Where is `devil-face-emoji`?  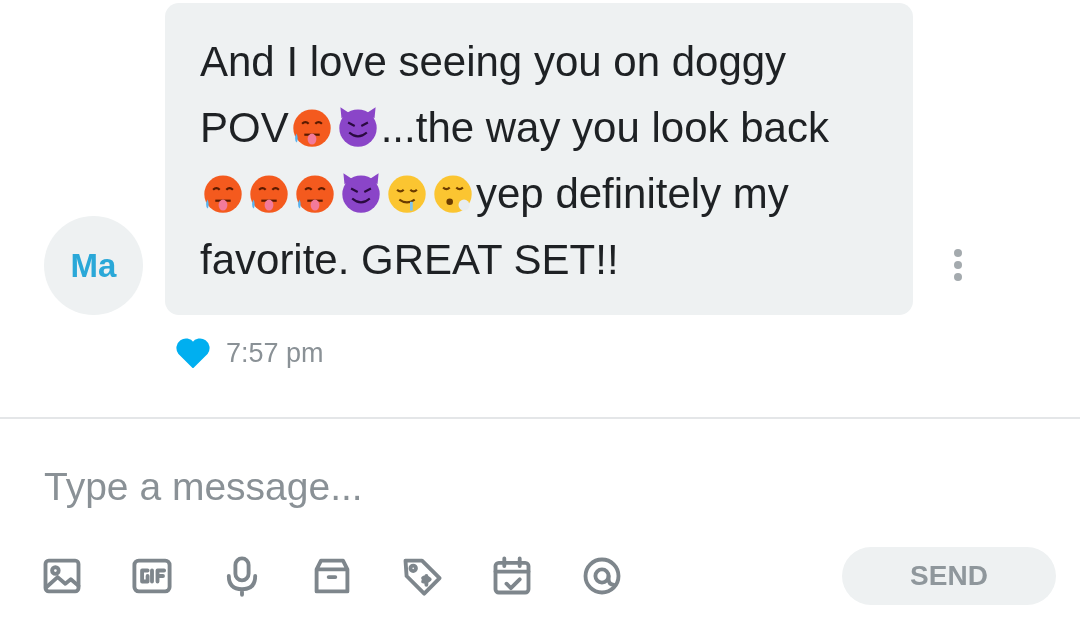
devil-face-emoji is located at coordinates (361, 193).